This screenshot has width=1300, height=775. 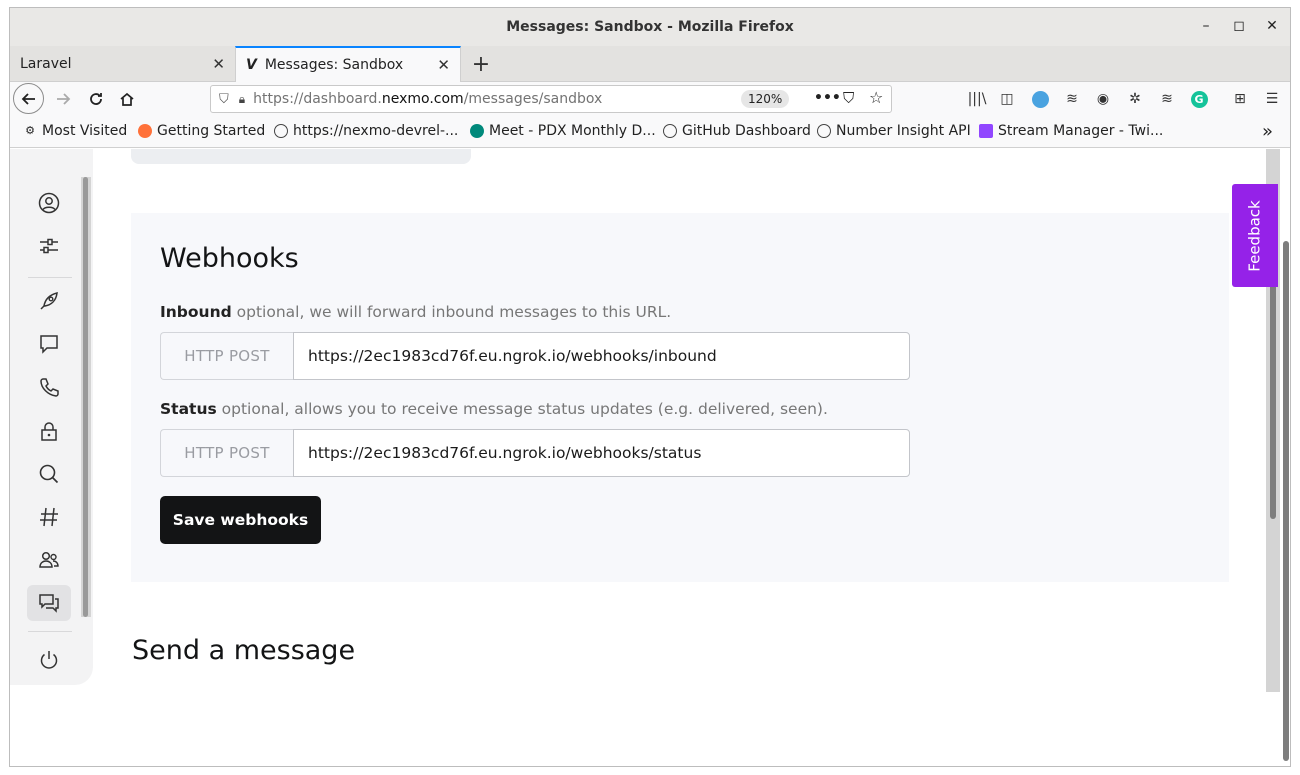 What do you see at coordinates (85, 397) in the screenshot?
I see `sidebar-scrollbar` at bounding box center [85, 397].